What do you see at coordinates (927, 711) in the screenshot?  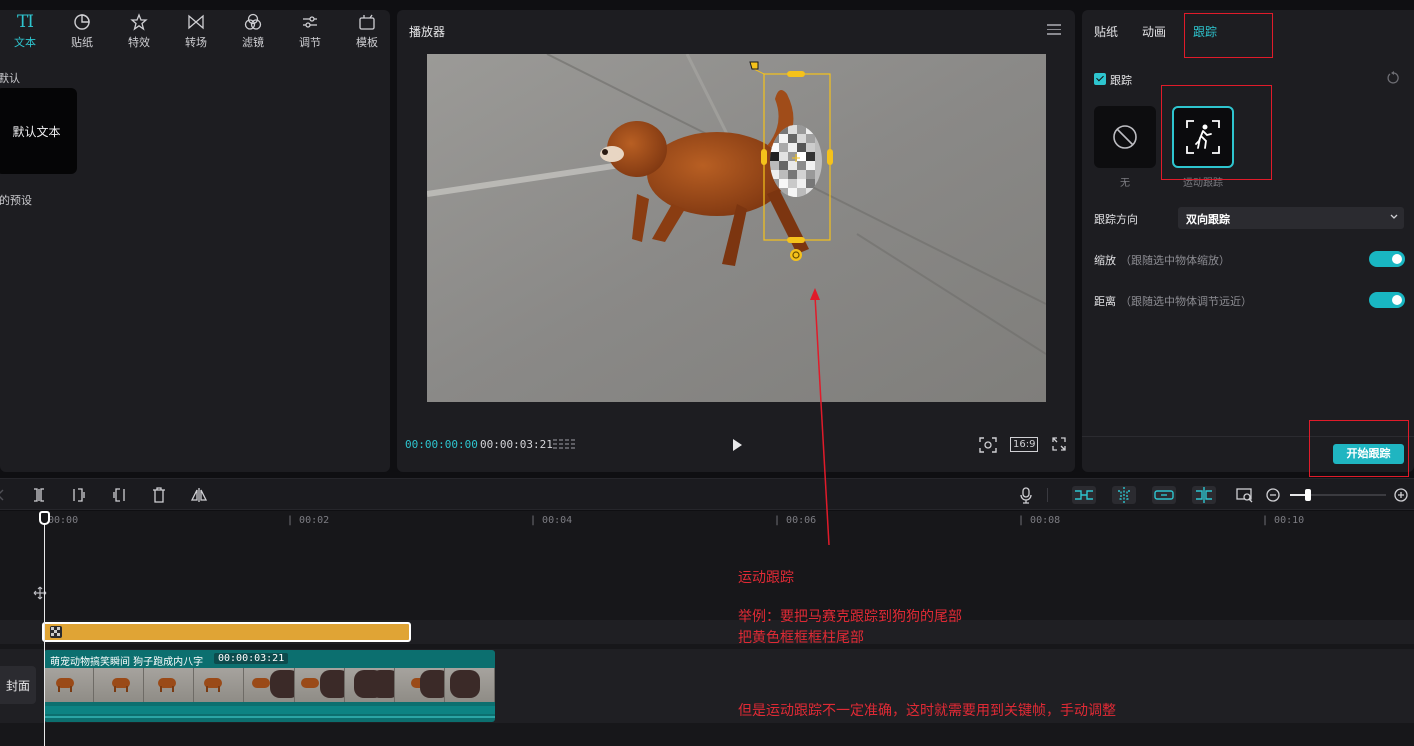 I see `annotation-text: 但是运动跟踪不一定准确，这时就需要用到关键帧，手动调整` at bounding box center [927, 711].